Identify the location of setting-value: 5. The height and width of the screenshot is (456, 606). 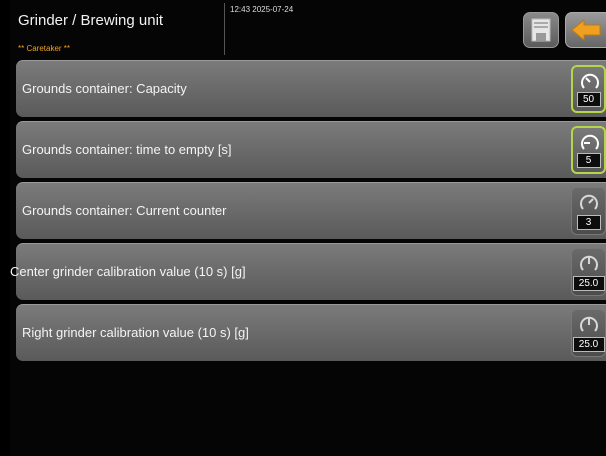
(588, 160).